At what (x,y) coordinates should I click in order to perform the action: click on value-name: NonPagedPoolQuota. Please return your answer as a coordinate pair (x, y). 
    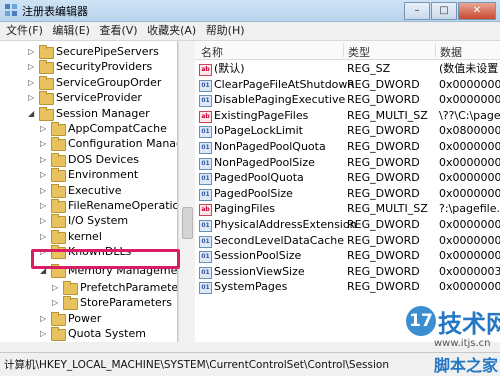
    Looking at the image, I should click on (270, 146).